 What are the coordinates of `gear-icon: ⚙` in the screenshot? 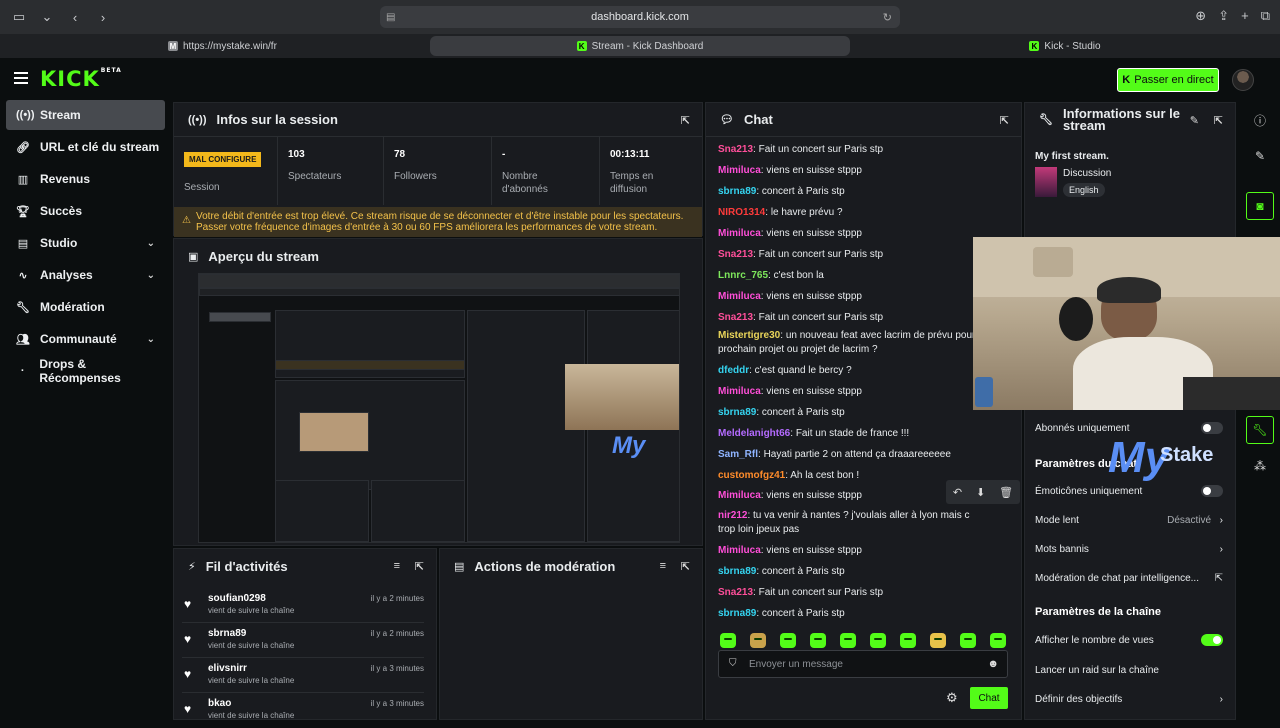 It's located at (952, 698).